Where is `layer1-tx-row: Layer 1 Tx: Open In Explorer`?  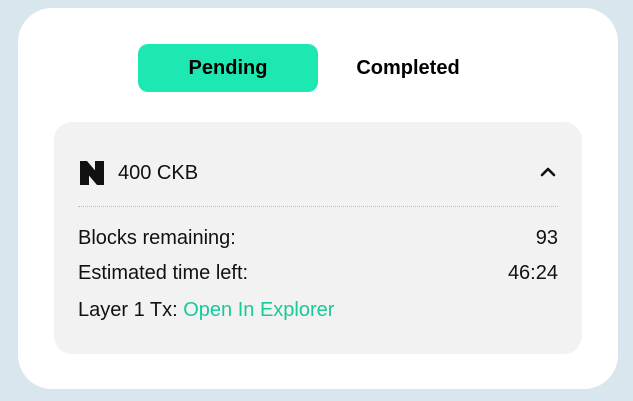
layer1-tx-row: Layer 1 Tx: Open In Explorer is located at coordinates (318, 310).